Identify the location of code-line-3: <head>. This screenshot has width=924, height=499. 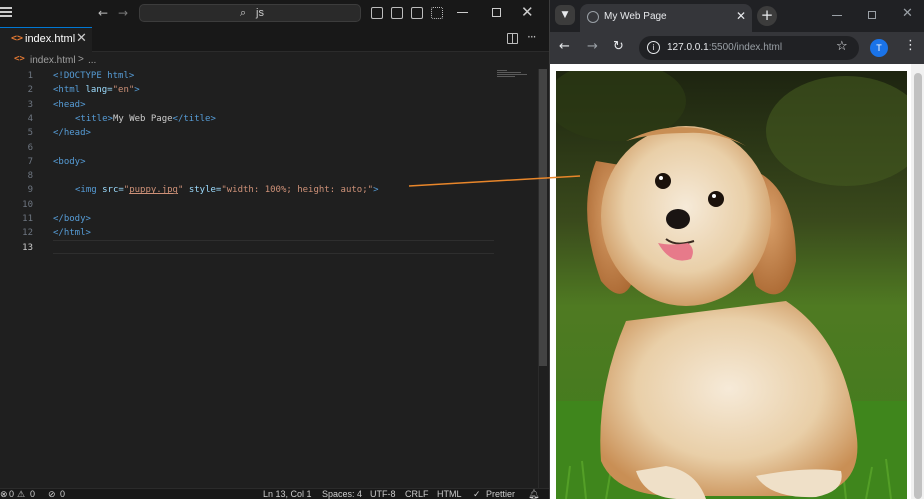
(69, 105).